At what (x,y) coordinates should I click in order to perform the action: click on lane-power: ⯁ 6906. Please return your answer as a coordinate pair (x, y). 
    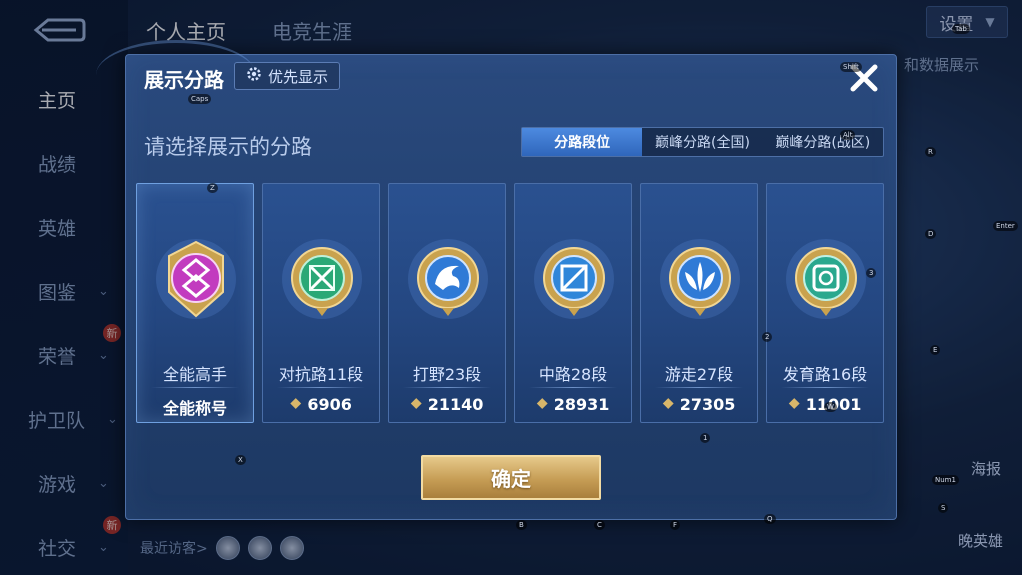
    Looking at the image, I should click on (321, 404).